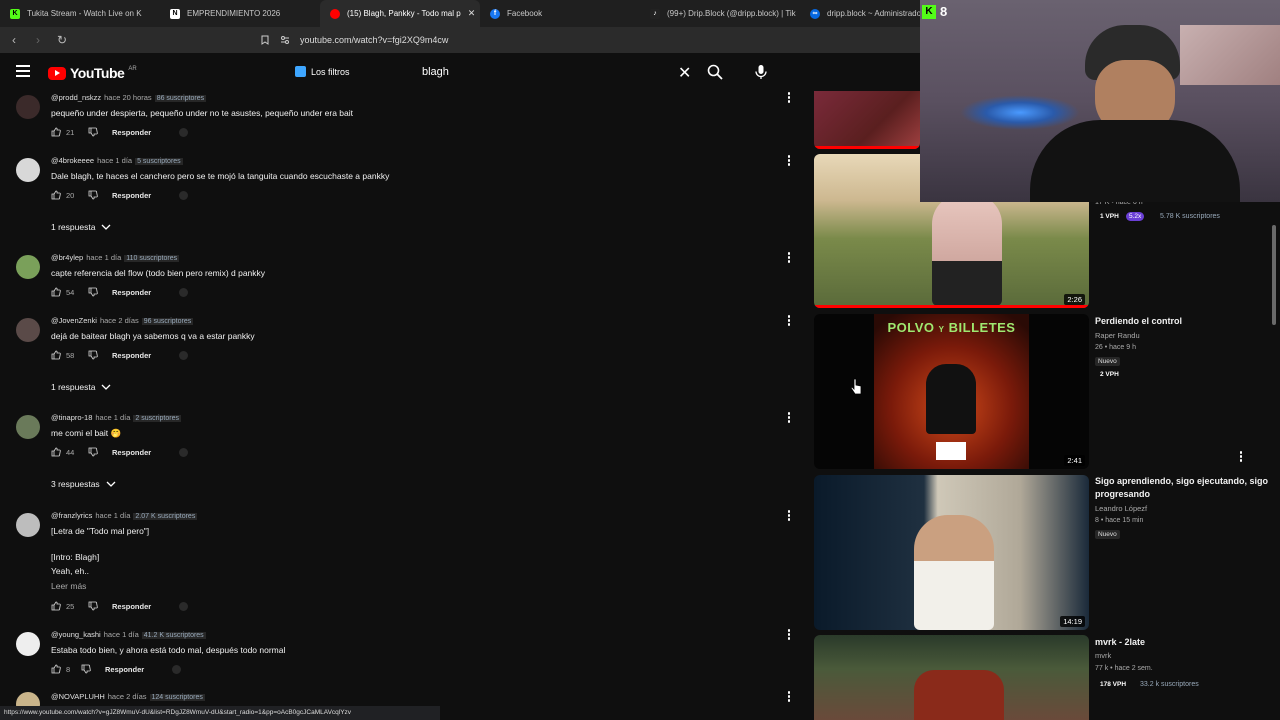 This screenshot has height=720, width=1280. Describe the element at coordinates (720, 13) in the screenshot. I see `tab-tiktok: ♪ (99+) Drip.Block (@dripp.block) | Tik` at that location.